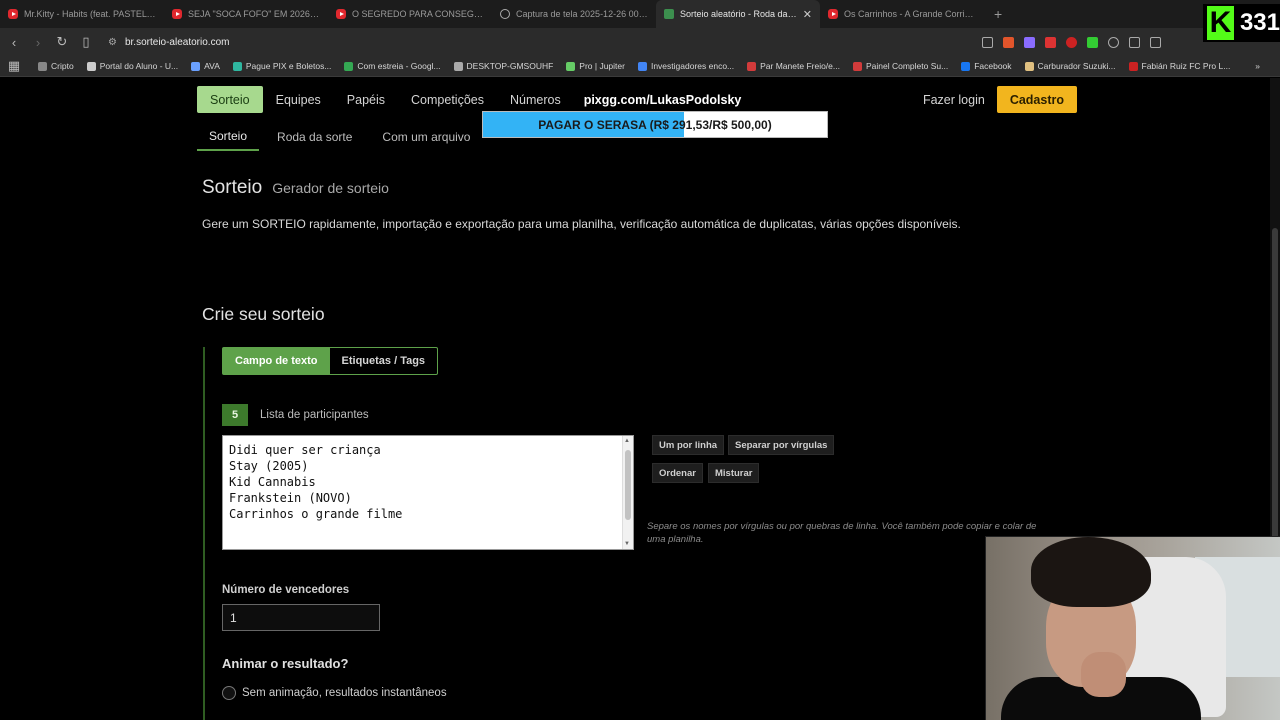  I want to click on browser-tab: O SEGREDO PARA CONSEGUIR GUARDAR, so click(410, 14).